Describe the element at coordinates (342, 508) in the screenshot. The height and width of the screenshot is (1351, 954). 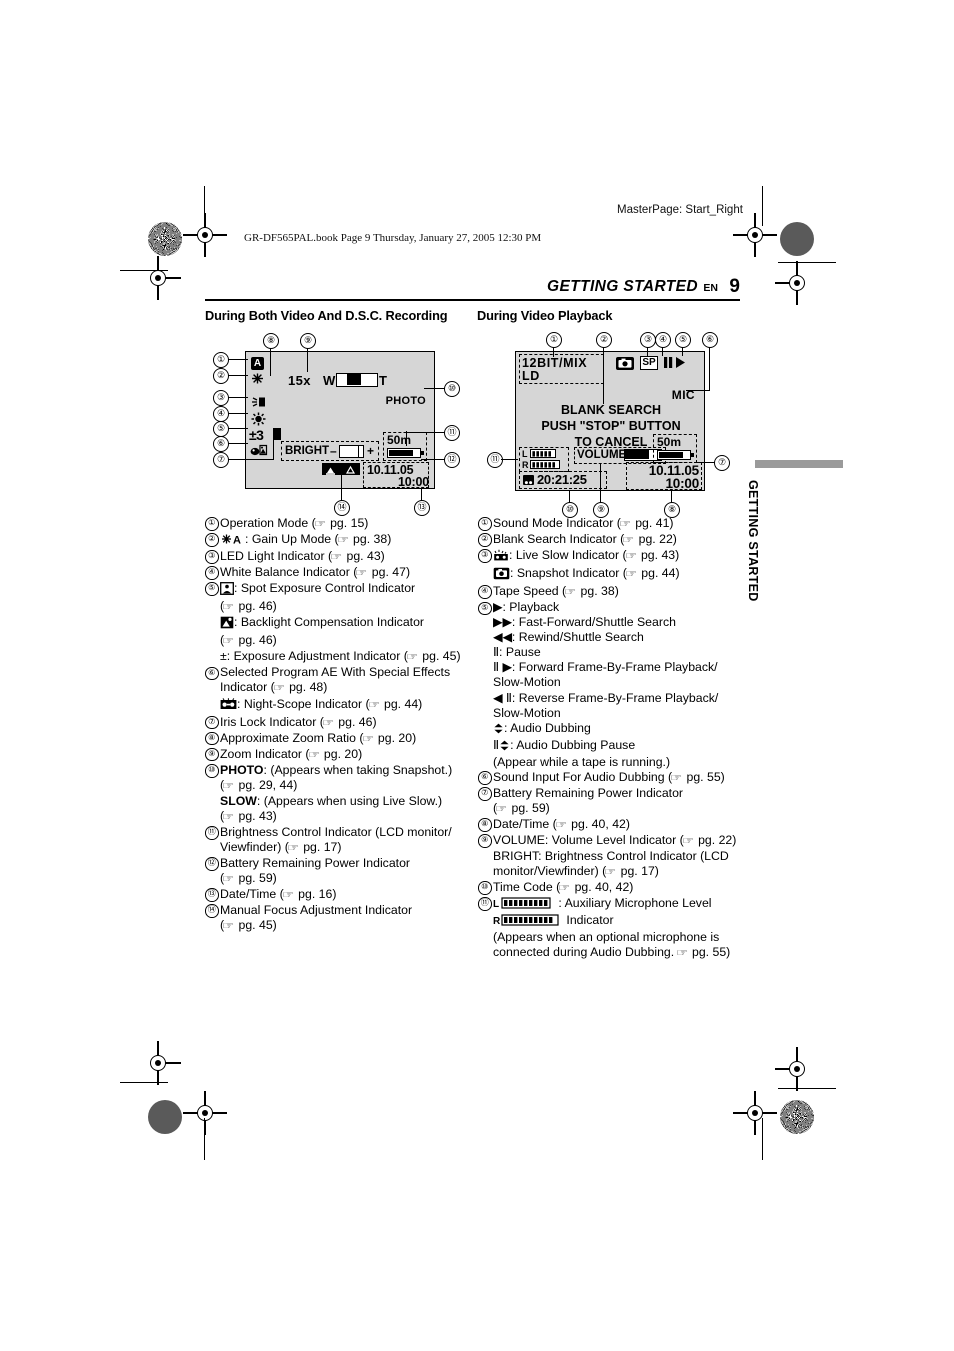
I see `callout-left-14: ⑭` at that location.